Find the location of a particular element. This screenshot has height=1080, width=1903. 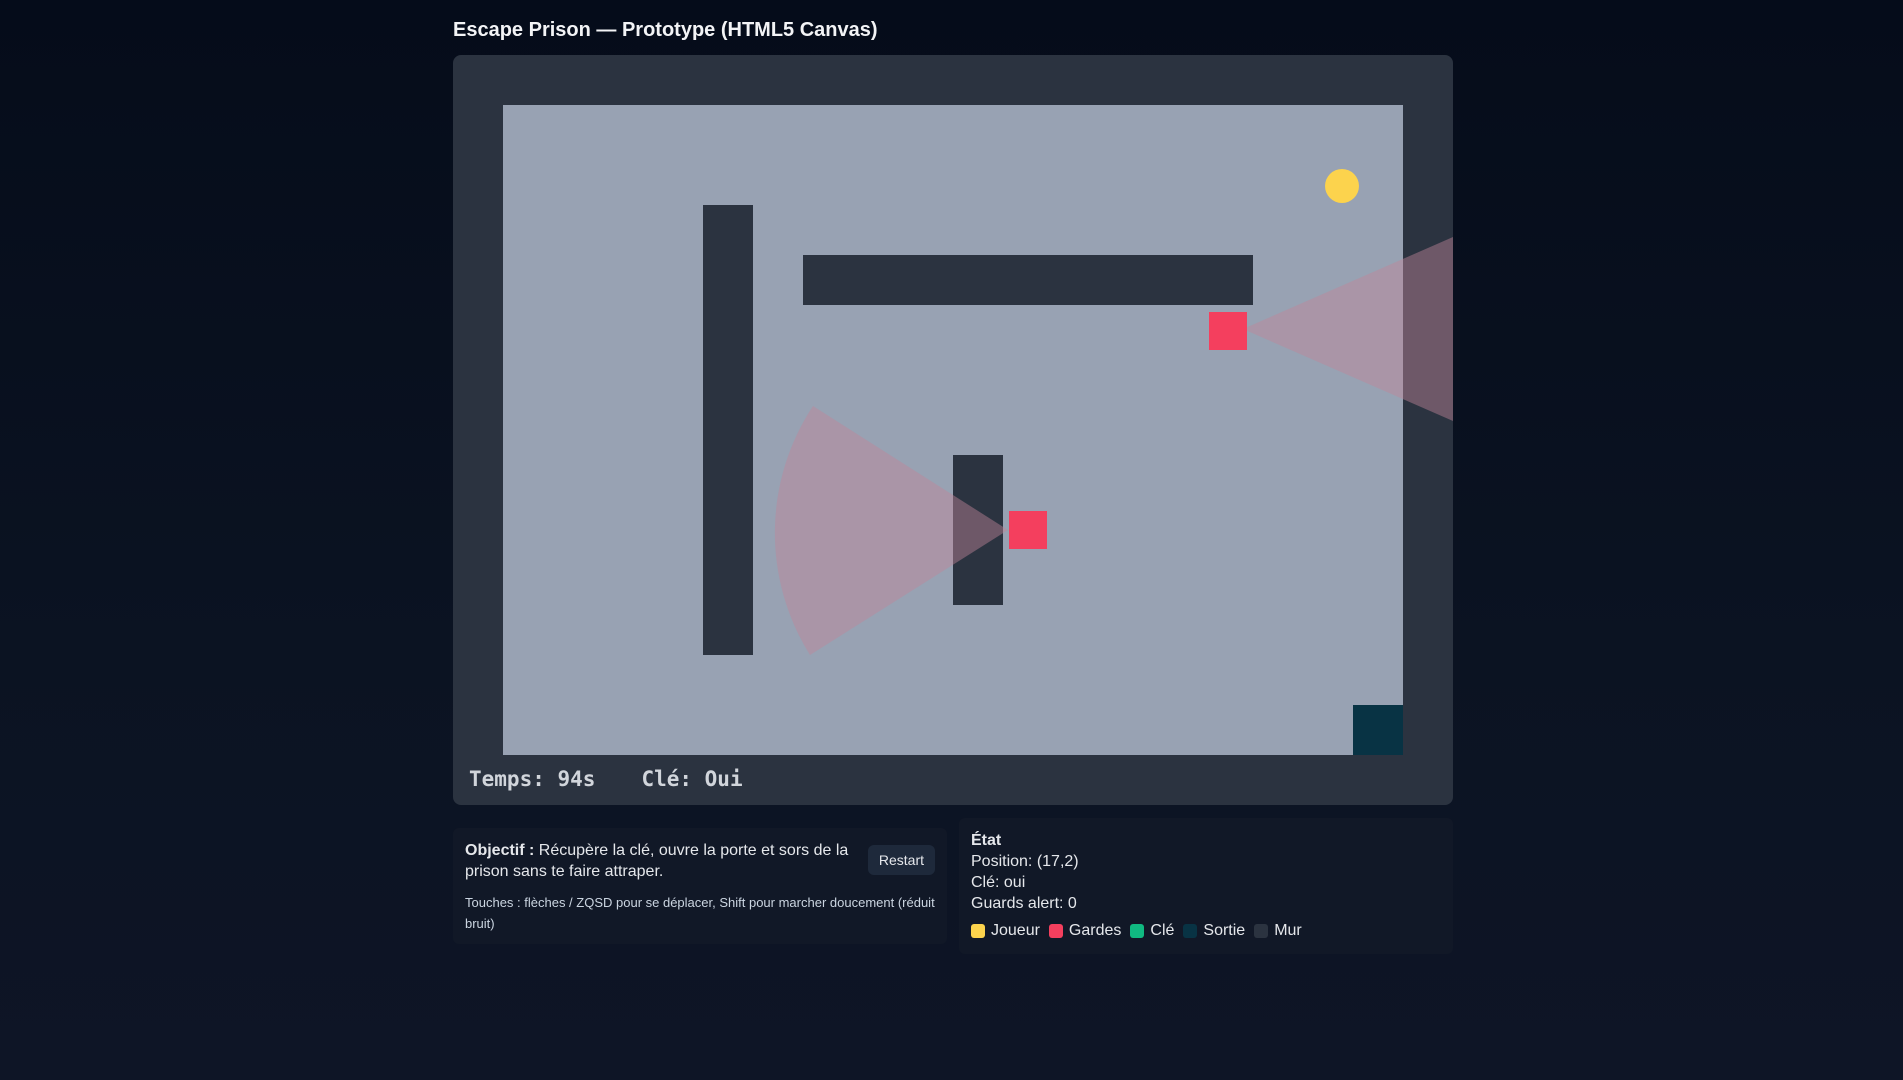

status-position: Position: (17,2) is located at coordinates (1025, 861).